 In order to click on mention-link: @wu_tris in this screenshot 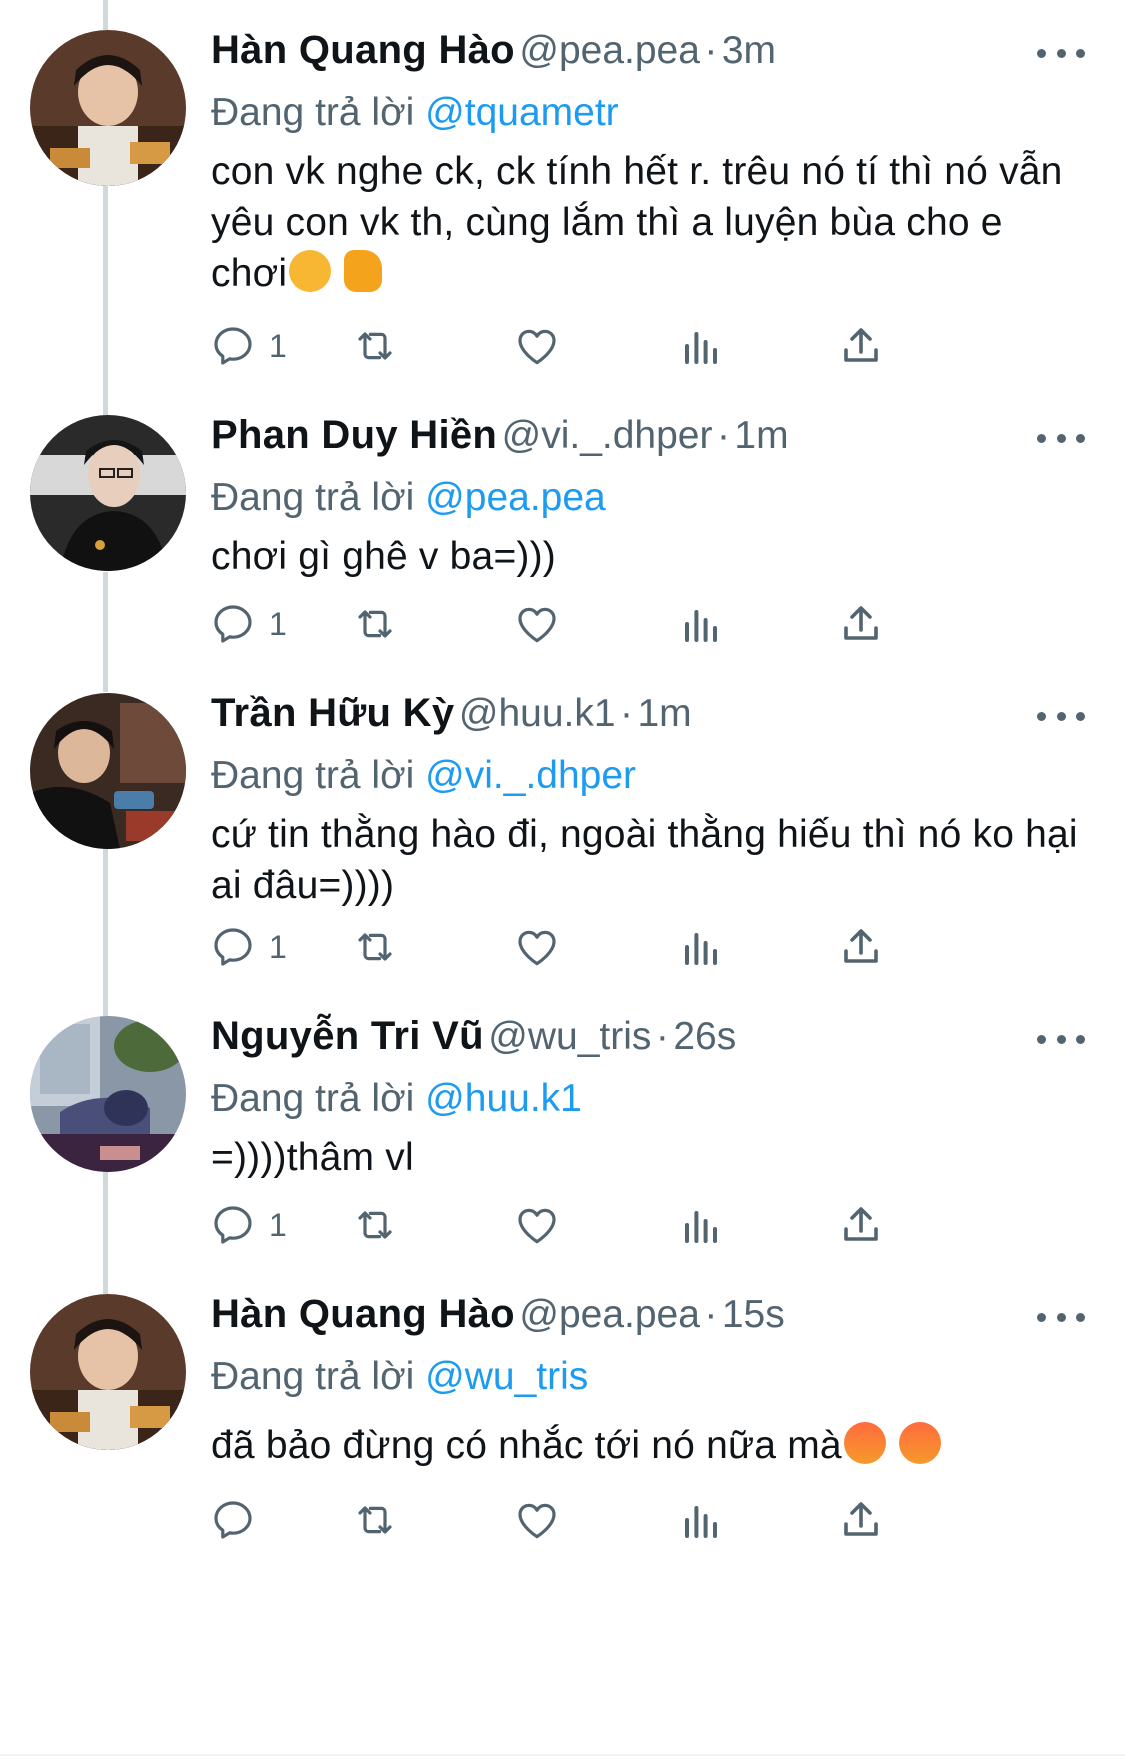, I will do `click(506, 1376)`.